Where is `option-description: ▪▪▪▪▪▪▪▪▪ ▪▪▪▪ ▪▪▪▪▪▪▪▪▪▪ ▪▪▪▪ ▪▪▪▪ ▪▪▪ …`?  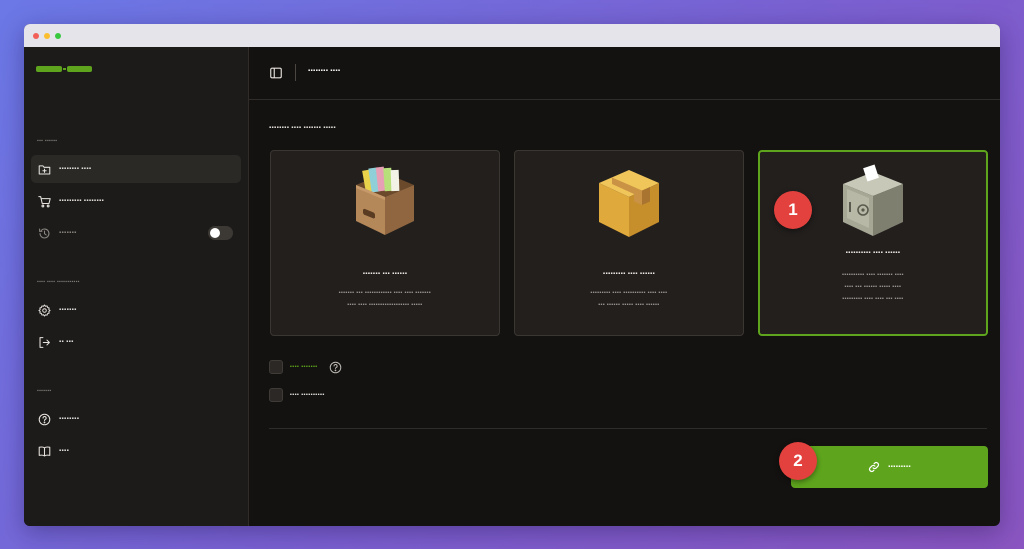
option-description: ▪▪▪▪▪▪▪▪▪ ▪▪▪▪ ▪▪▪▪▪▪▪▪▪▪ ▪▪▪▪ ▪▪▪▪ ▪▪▪ … is located at coordinates (629, 299).